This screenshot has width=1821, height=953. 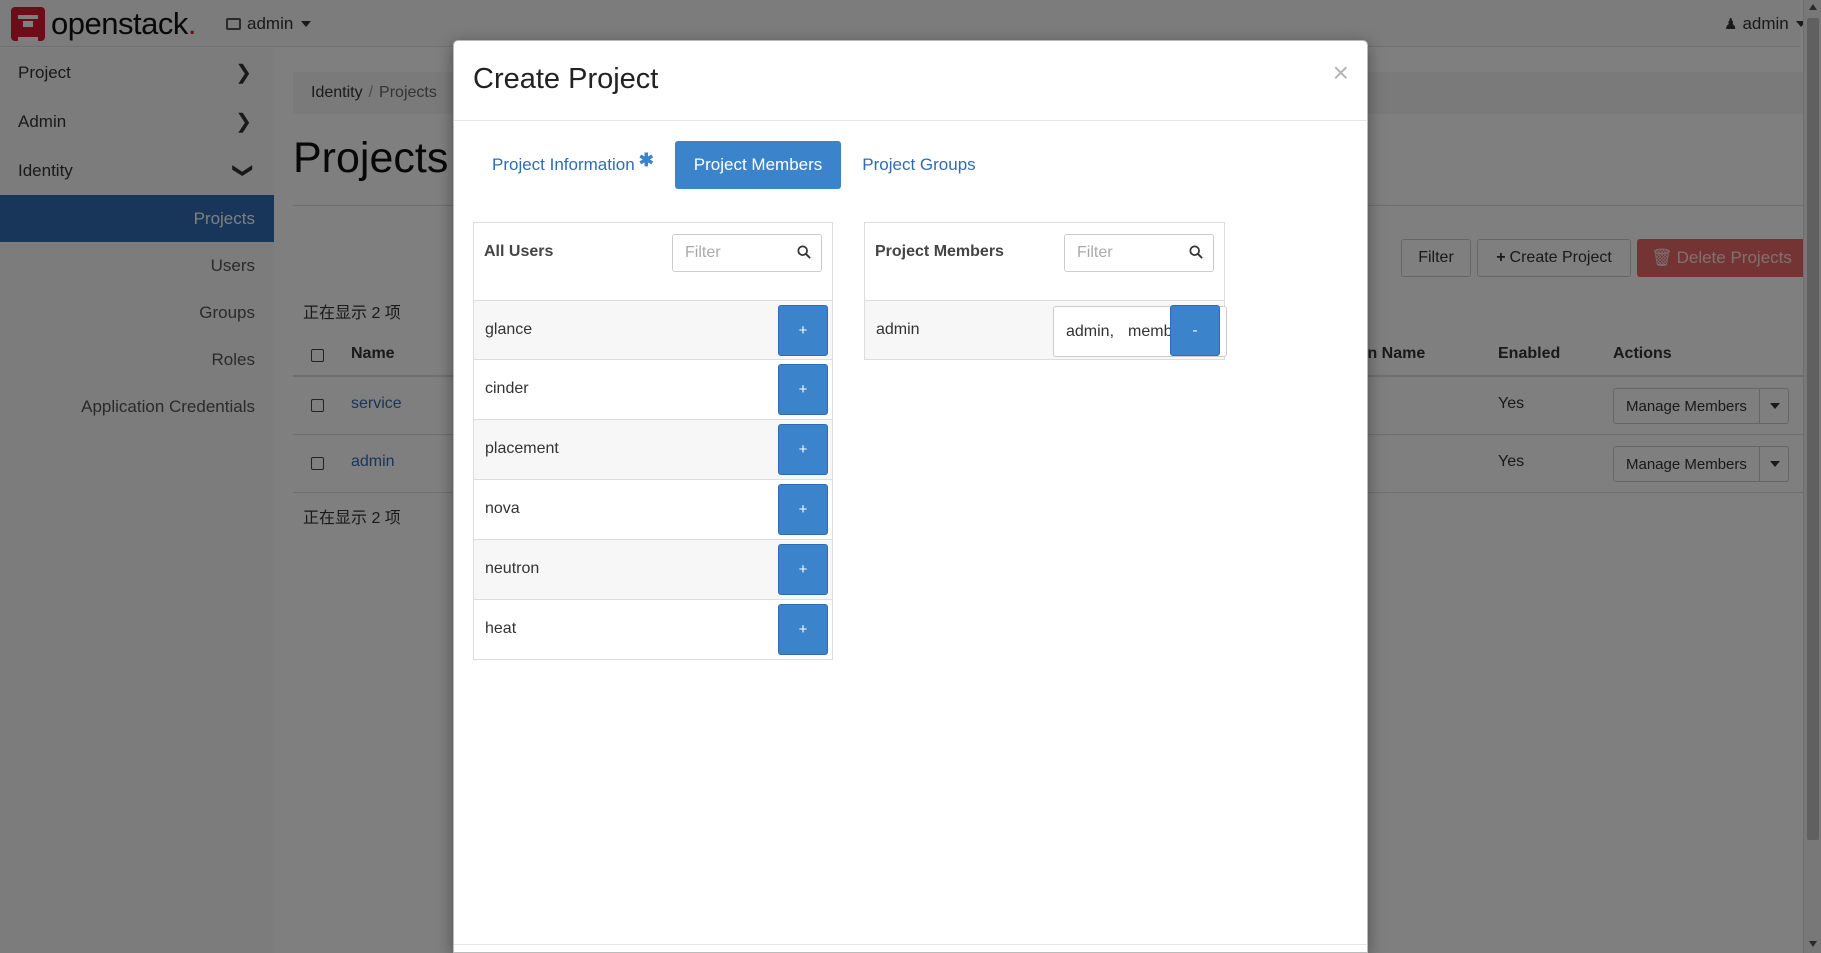 What do you see at coordinates (519, 251) in the screenshot?
I see `all-users-title: All Users` at bounding box center [519, 251].